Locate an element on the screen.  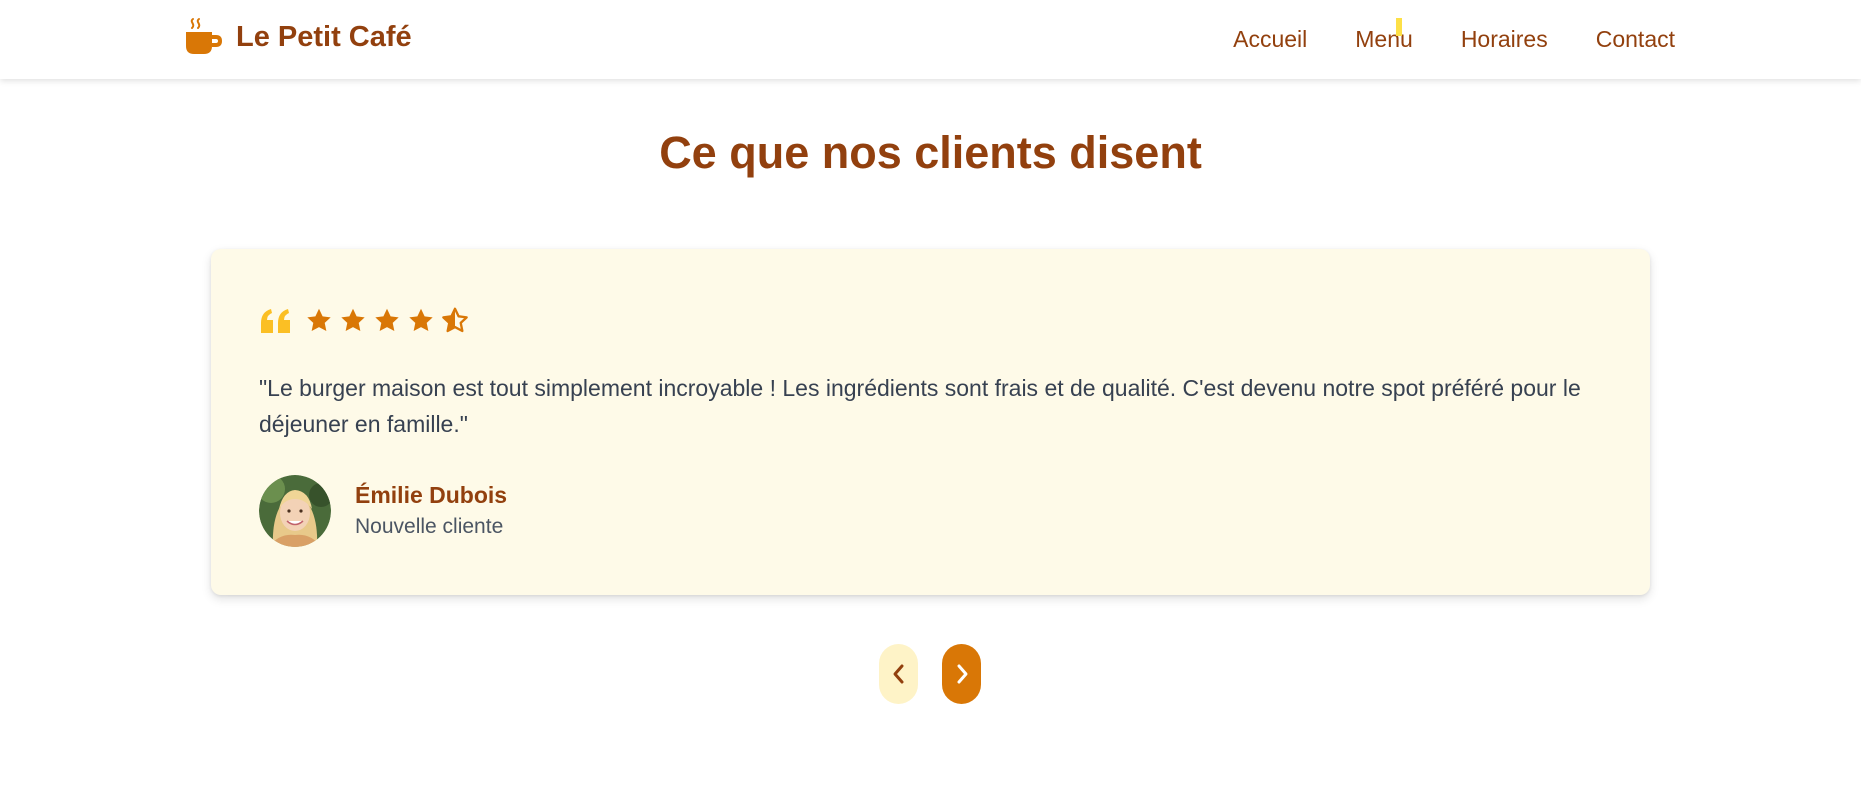
star-rating is located at coordinates (387, 321).